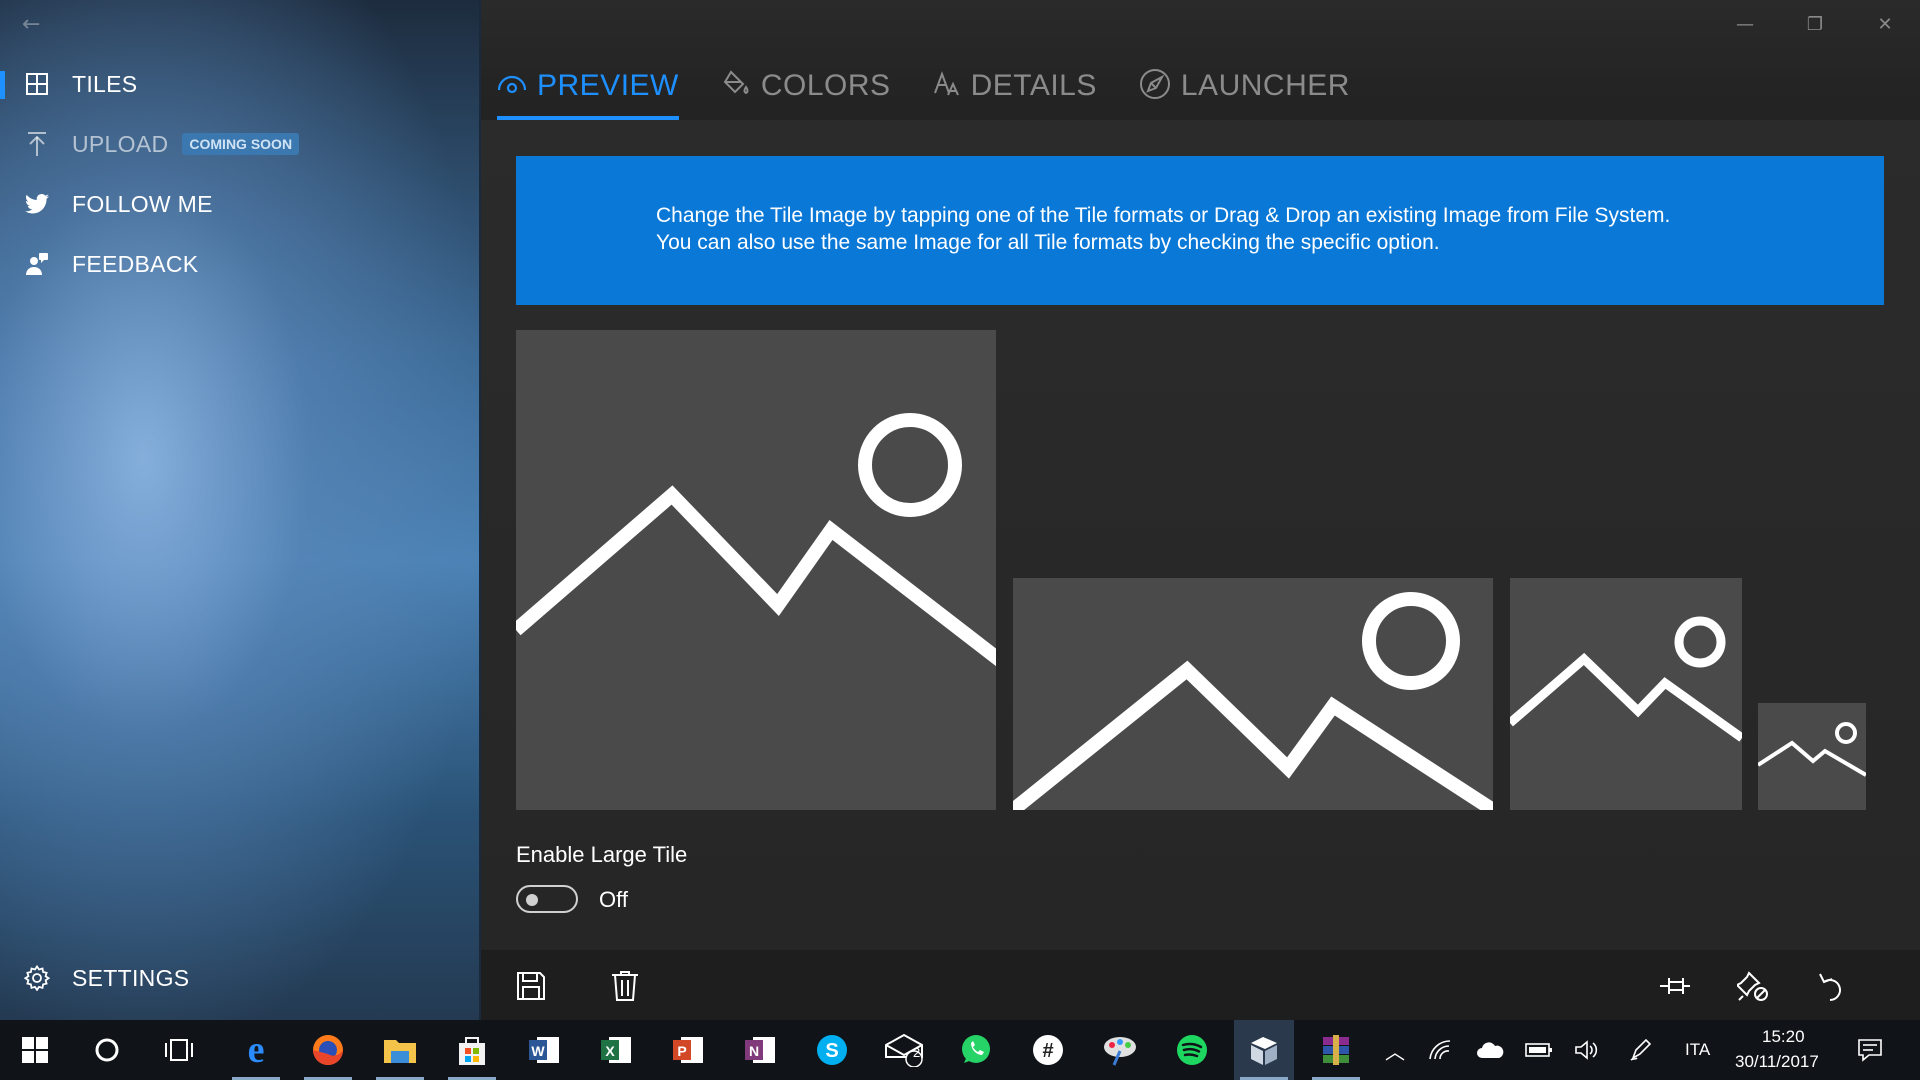 This screenshot has height=1080, width=1920. I want to click on undo-button, so click(1832, 986).